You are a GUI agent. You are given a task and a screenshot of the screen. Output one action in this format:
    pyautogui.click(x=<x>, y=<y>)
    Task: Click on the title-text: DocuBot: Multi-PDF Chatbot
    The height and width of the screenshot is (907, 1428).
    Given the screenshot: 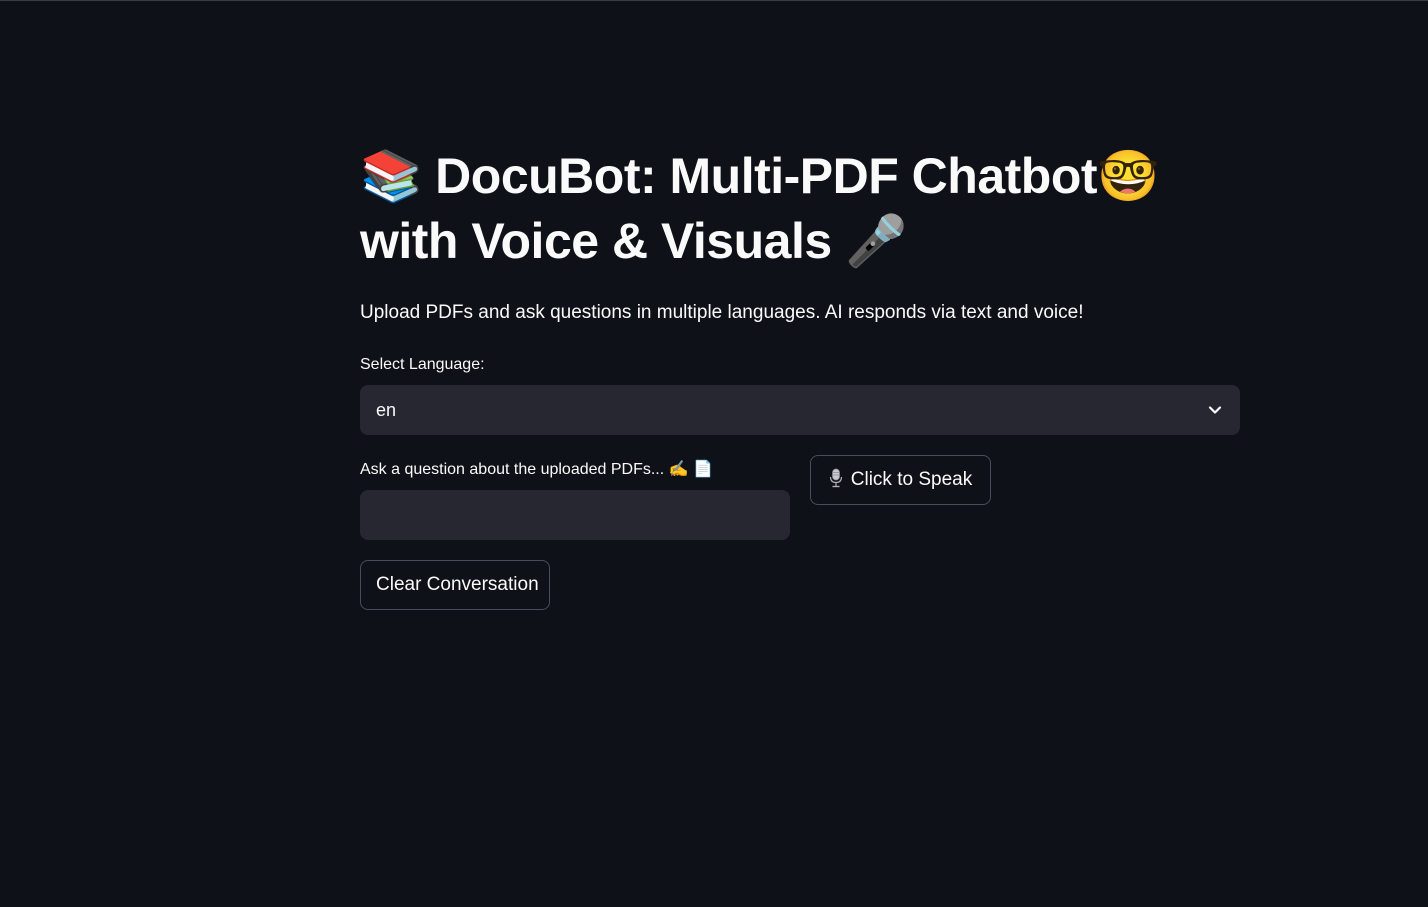 What is the action you would take?
    pyautogui.click(x=766, y=176)
    